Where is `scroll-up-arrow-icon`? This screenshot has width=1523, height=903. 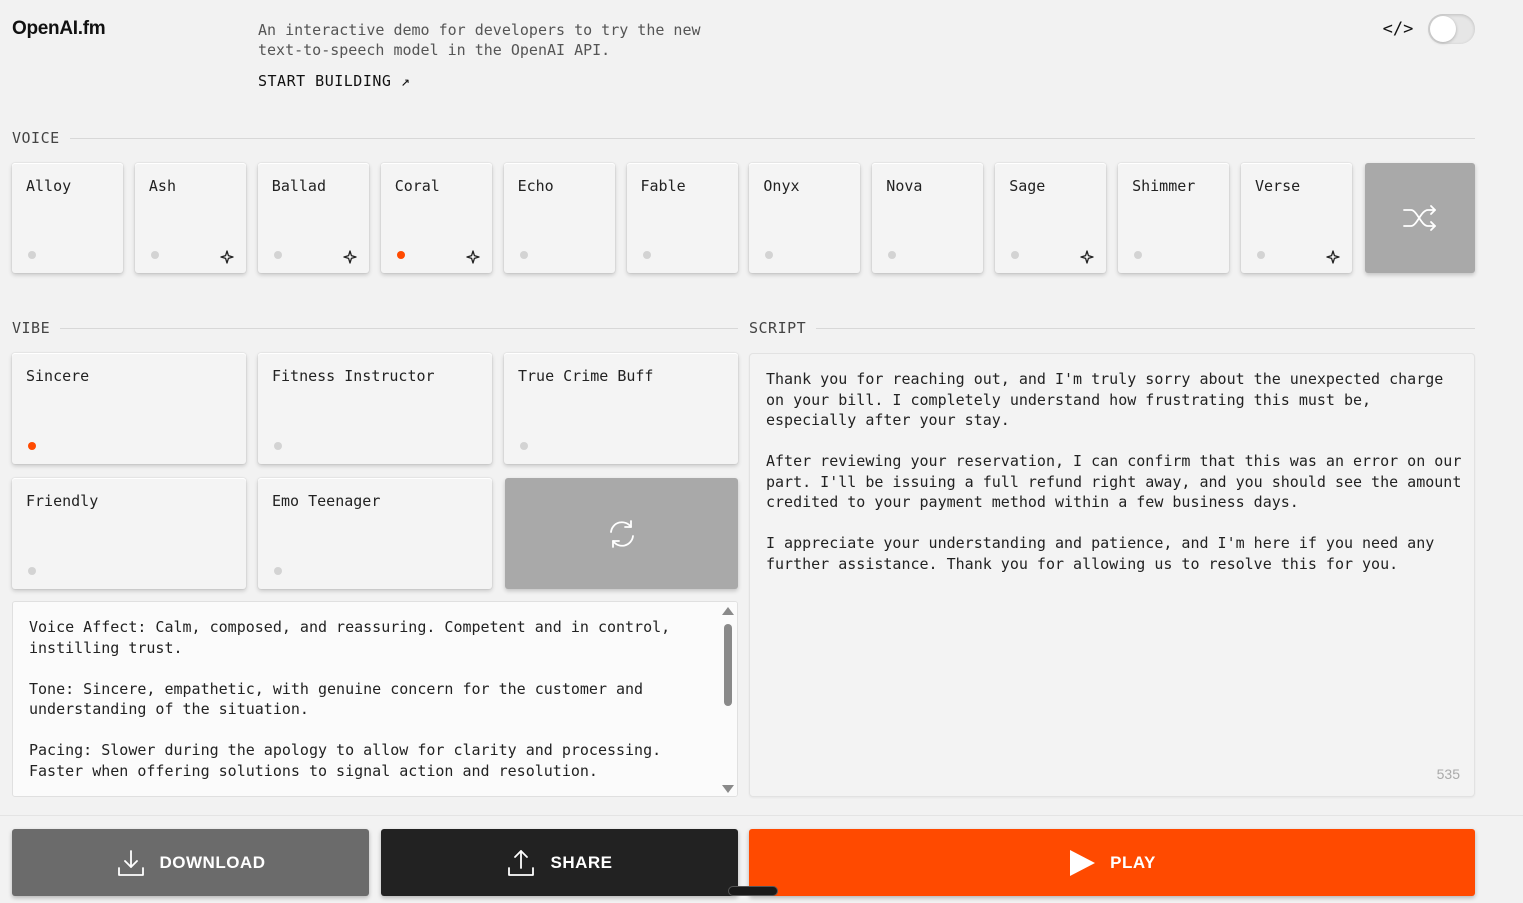
scroll-up-arrow-icon is located at coordinates (728, 611).